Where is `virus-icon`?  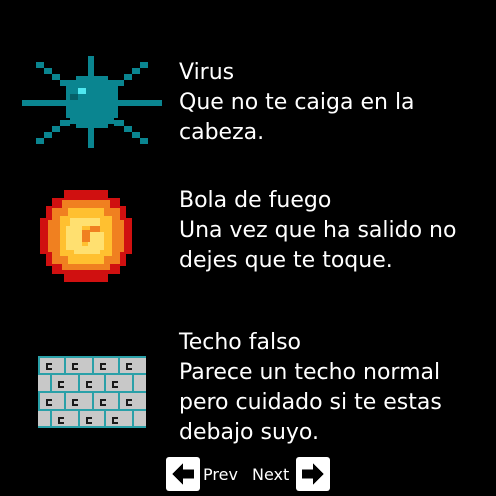
virus-icon is located at coordinates (92, 102).